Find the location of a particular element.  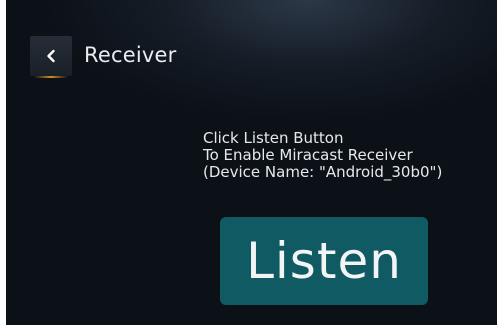

back-button is located at coordinates (51, 57).